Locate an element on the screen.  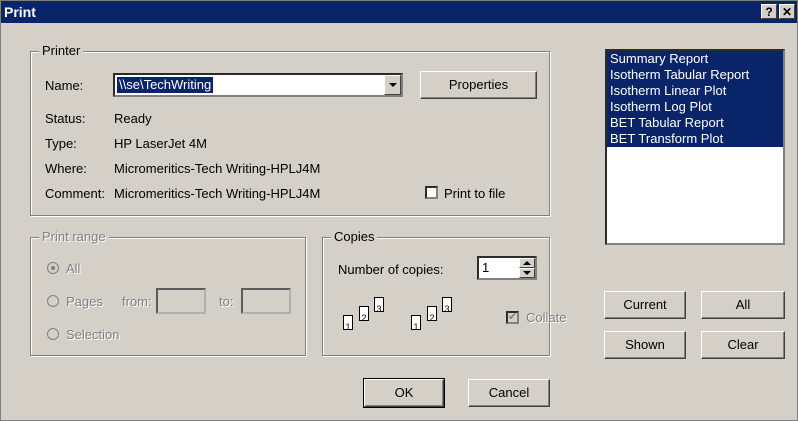
printer-name-value: \\se\TechWriting is located at coordinates (165, 85).